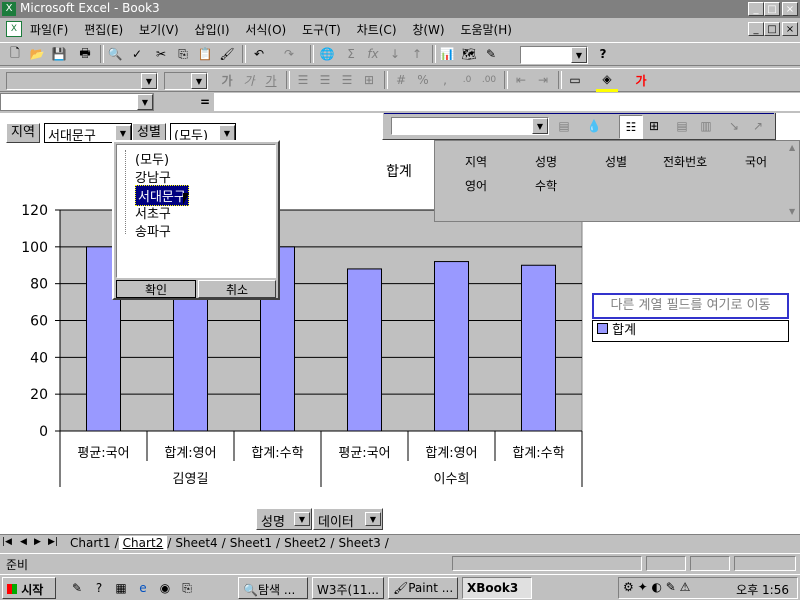  What do you see at coordinates (554, 55) in the screenshot?
I see `zoom-select: ▼` at bounding box center [554, 55].